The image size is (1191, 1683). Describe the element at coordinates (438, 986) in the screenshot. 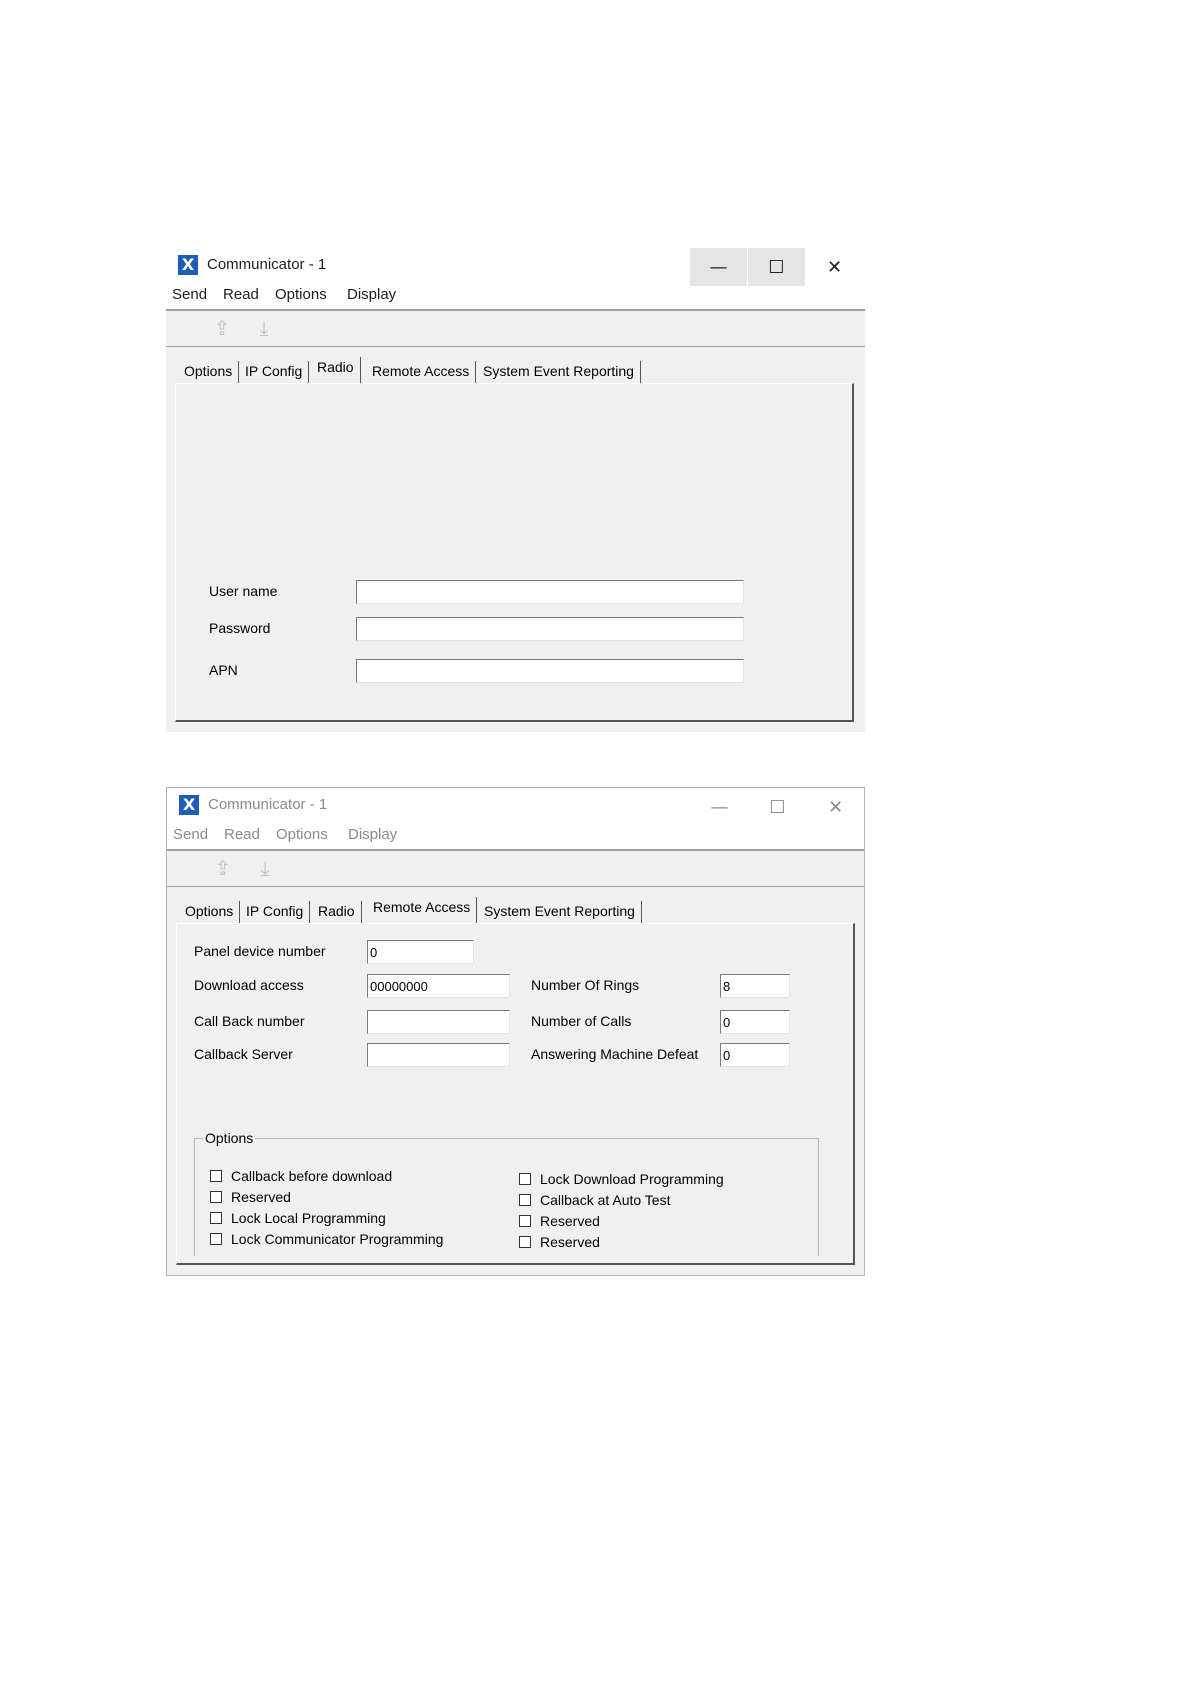

I see `download-access-input` at that location.